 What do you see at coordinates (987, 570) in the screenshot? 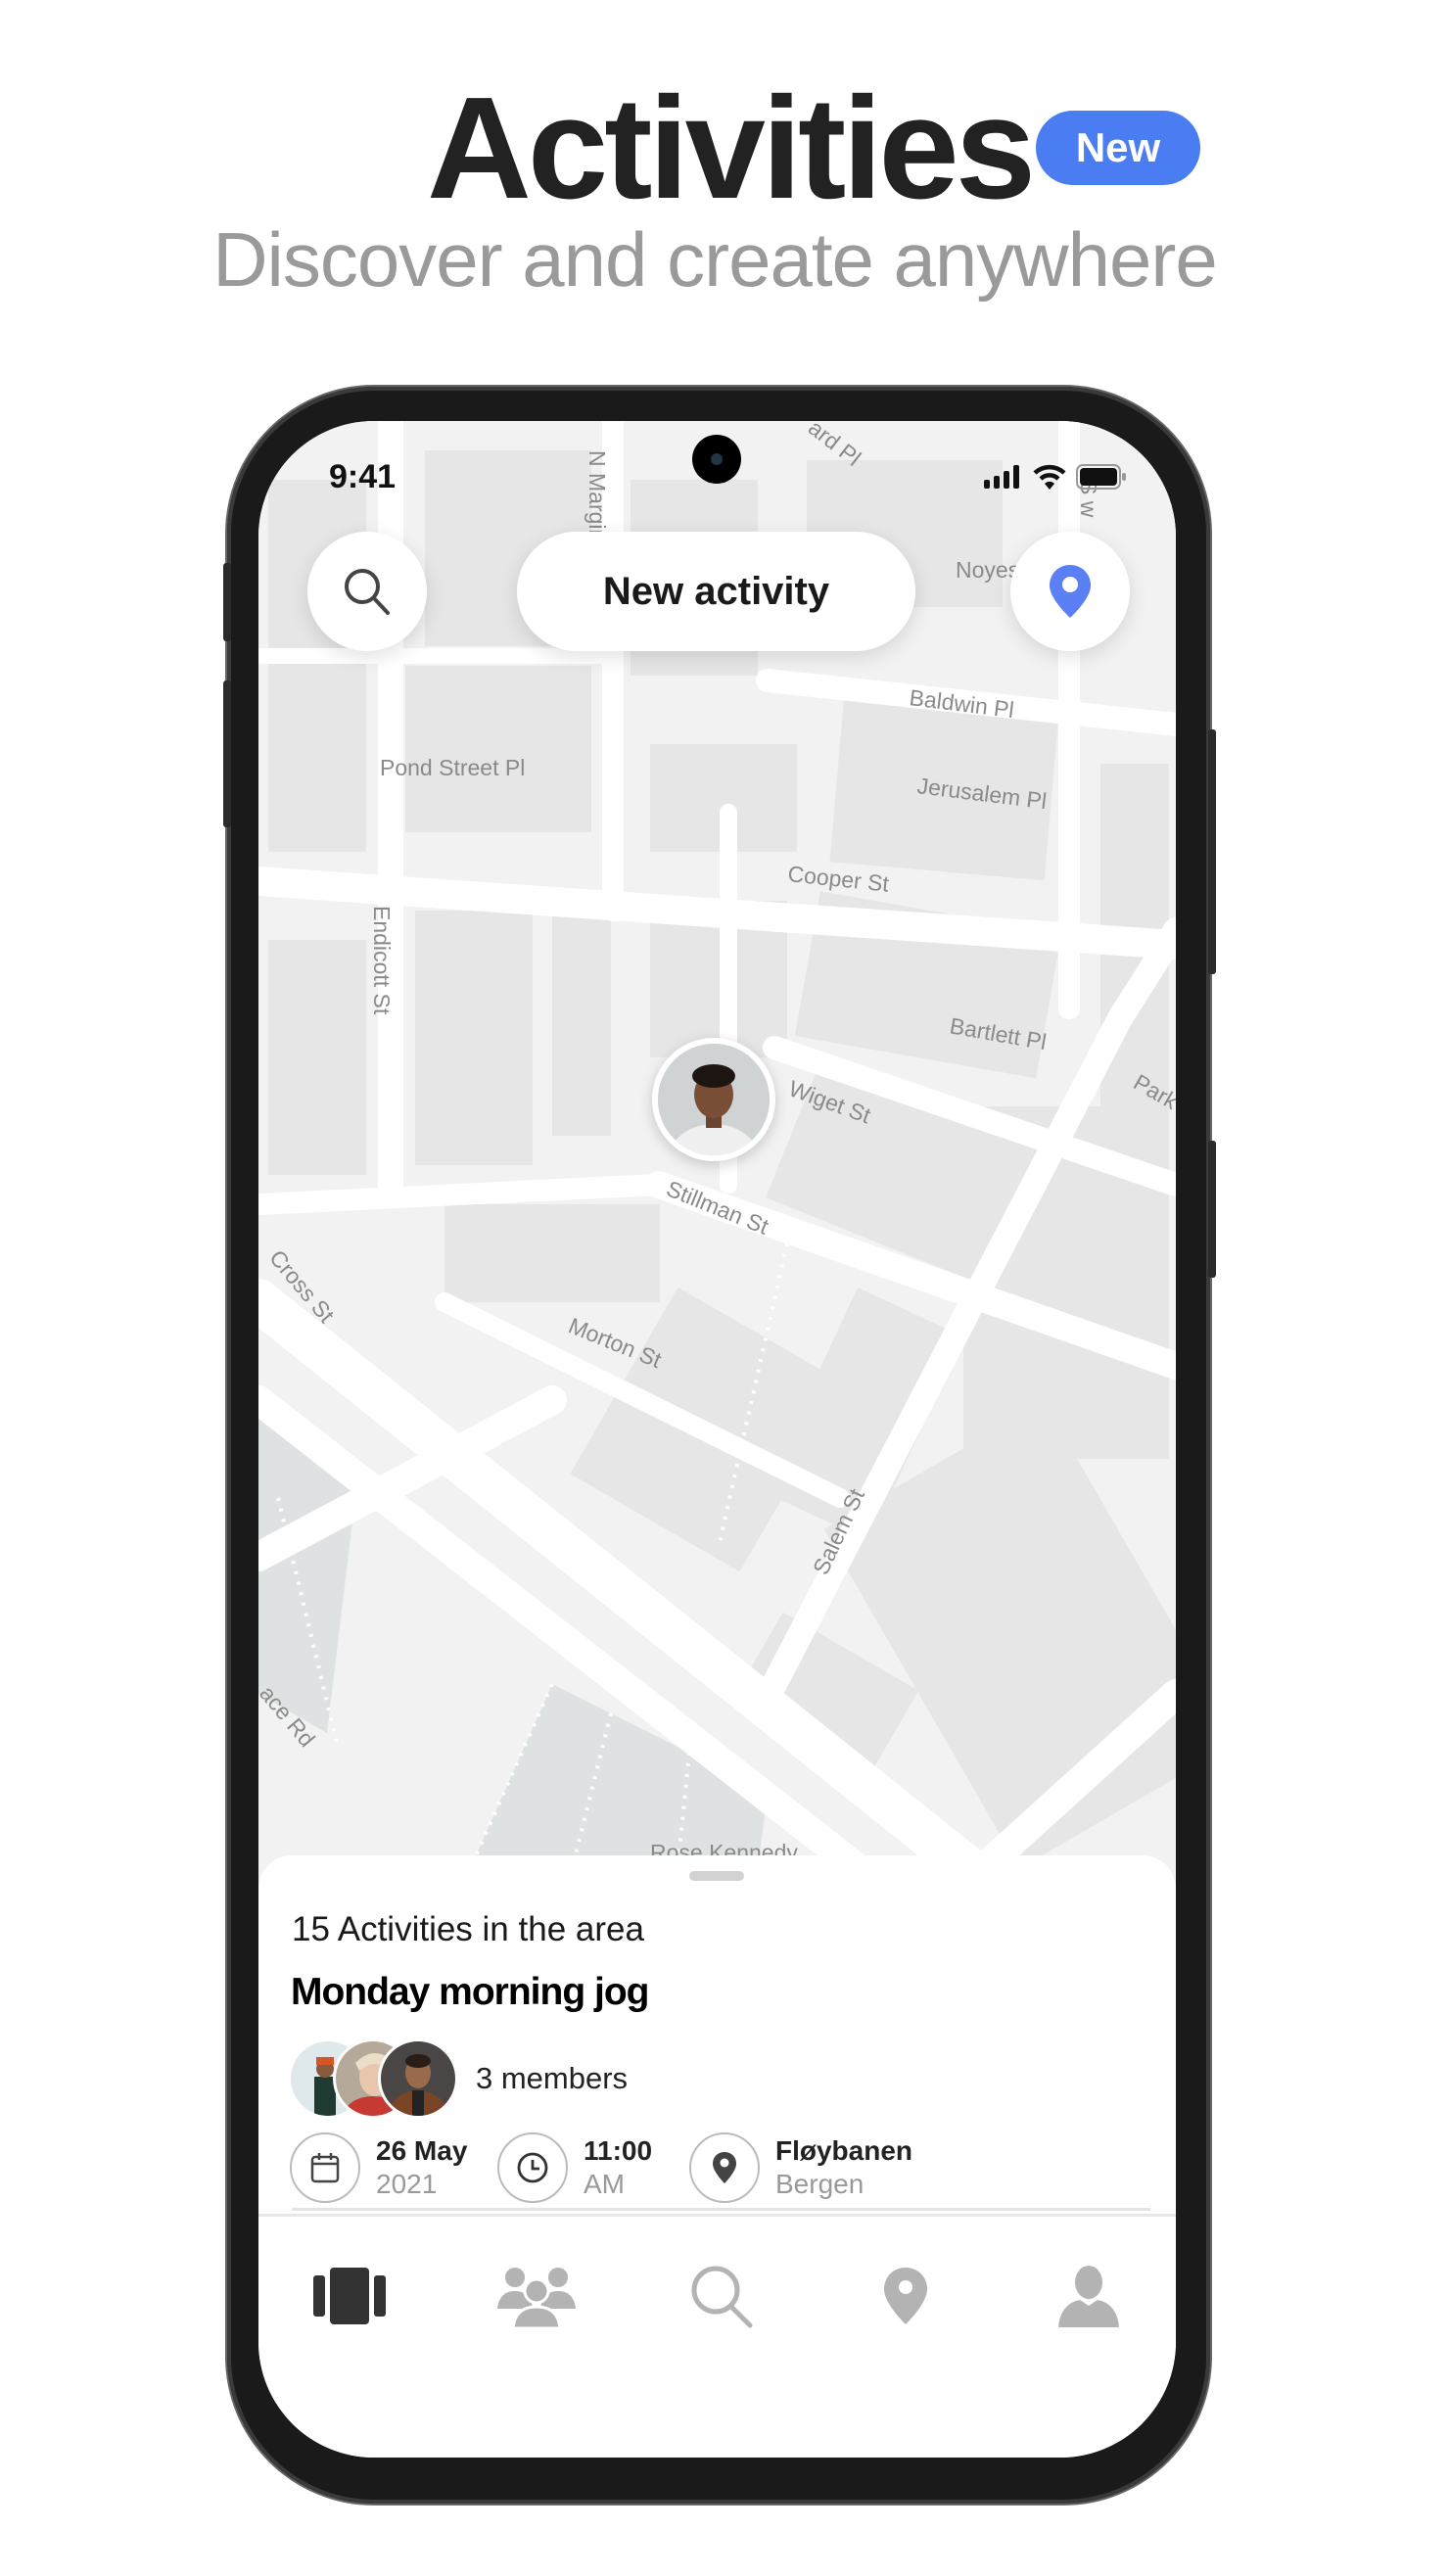
I see `street-label: Noyes` at bounding box center [987, 570].